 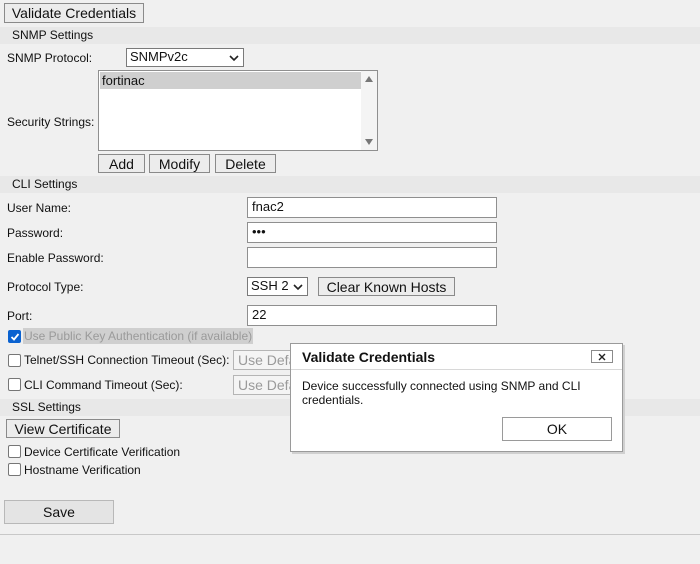 What do you see at coordinates (238, 110) in the screenshot?
I see `security-strings-list: fortinac` at bounding box center [238, 110].